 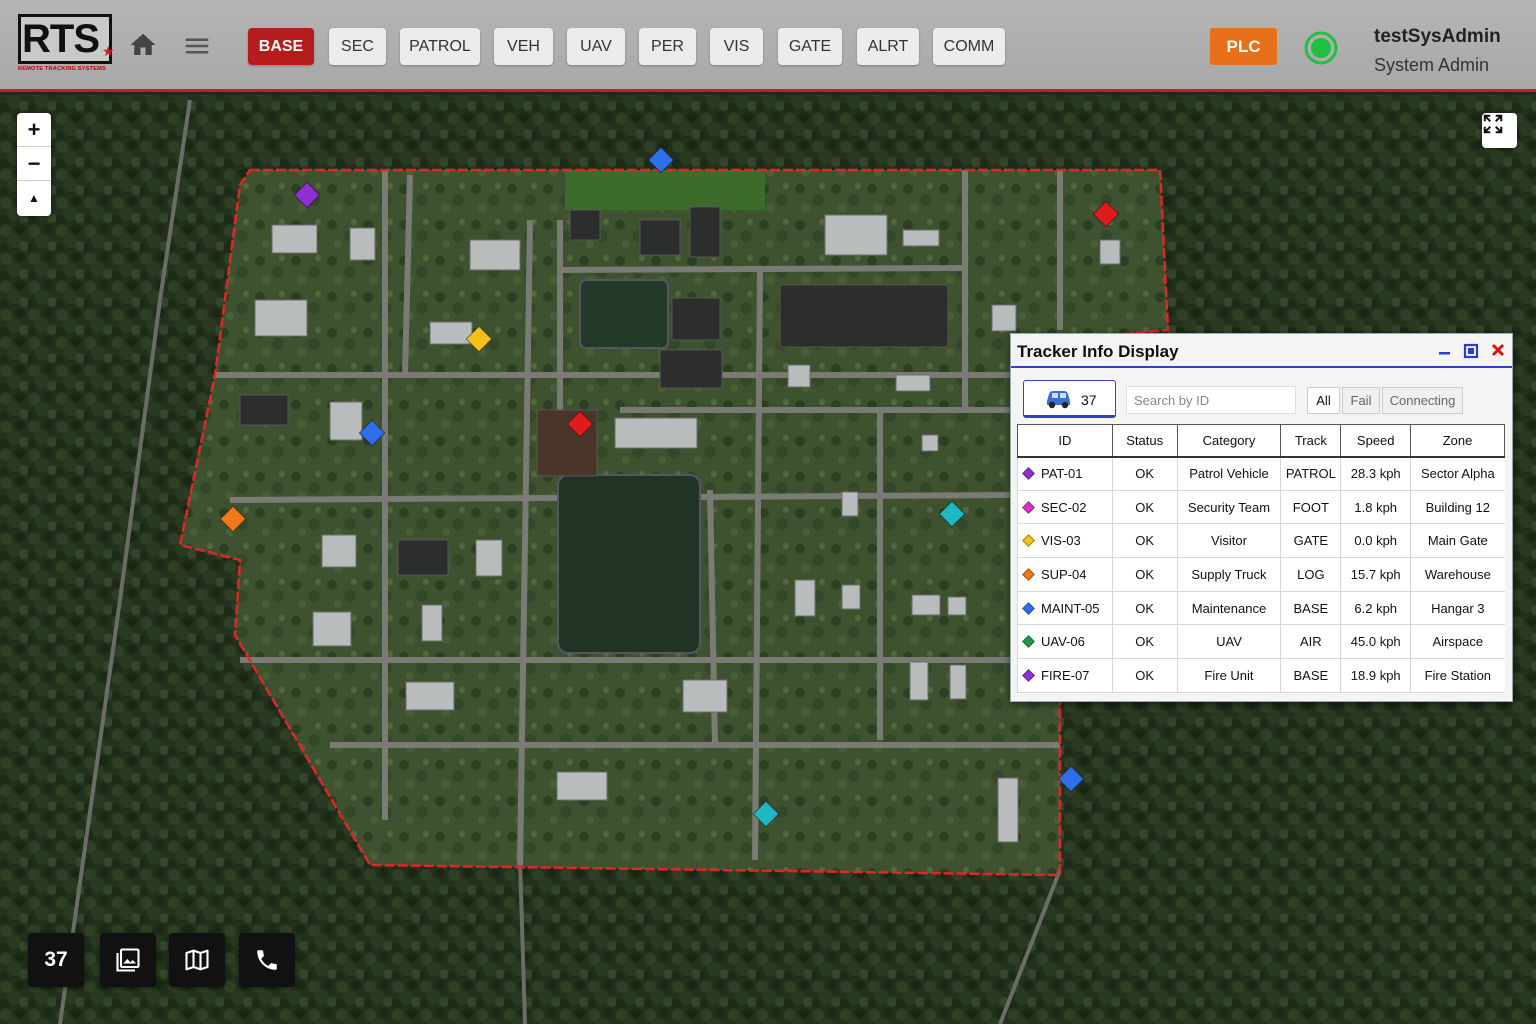 What do you see at coordinates (1089, 400) in the screenshot?
I see `vehicle-count: 37` at bounding box center [1089, 400].